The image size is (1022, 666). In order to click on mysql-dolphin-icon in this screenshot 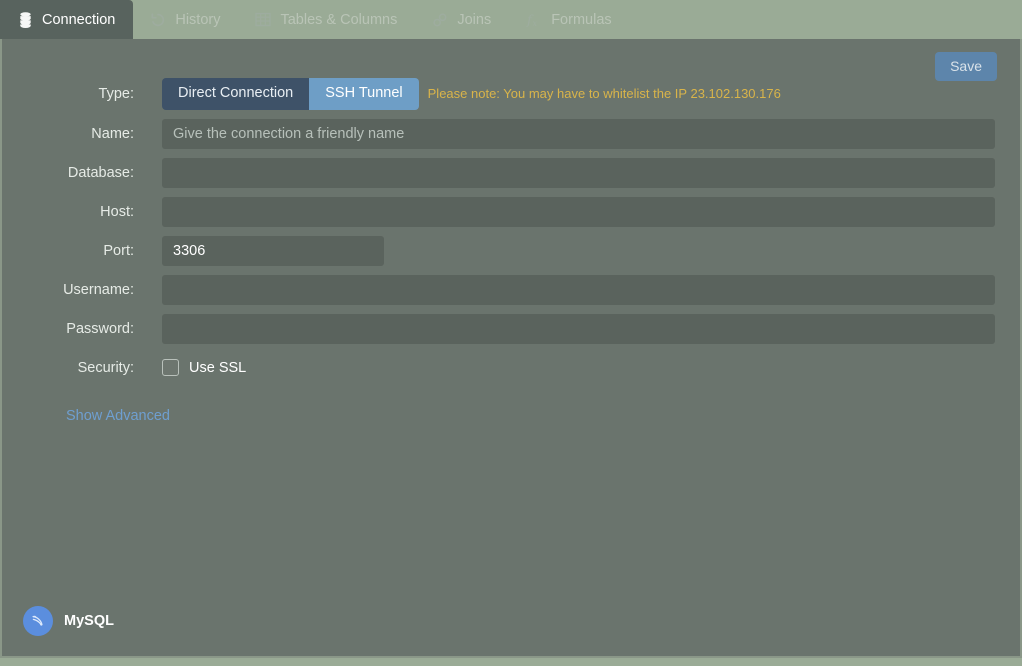, I will do `click(38, 621)`.